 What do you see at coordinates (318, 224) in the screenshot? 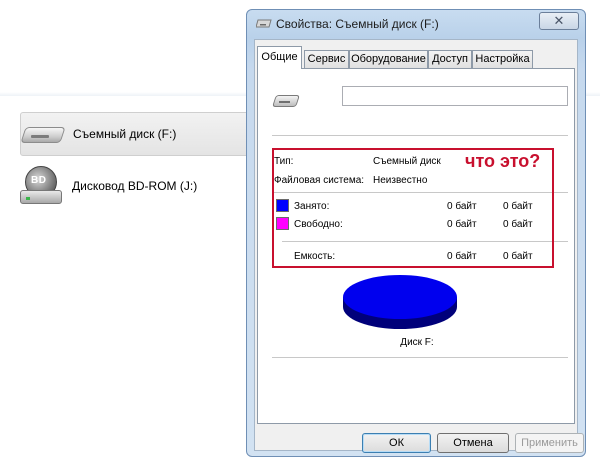
I see `free-space-label: Свободно:` at bounding box center [318, 224].